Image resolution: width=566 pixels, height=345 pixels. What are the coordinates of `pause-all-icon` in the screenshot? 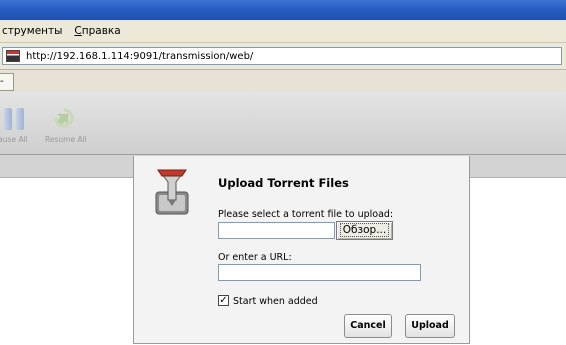 It's located at (15, 119).